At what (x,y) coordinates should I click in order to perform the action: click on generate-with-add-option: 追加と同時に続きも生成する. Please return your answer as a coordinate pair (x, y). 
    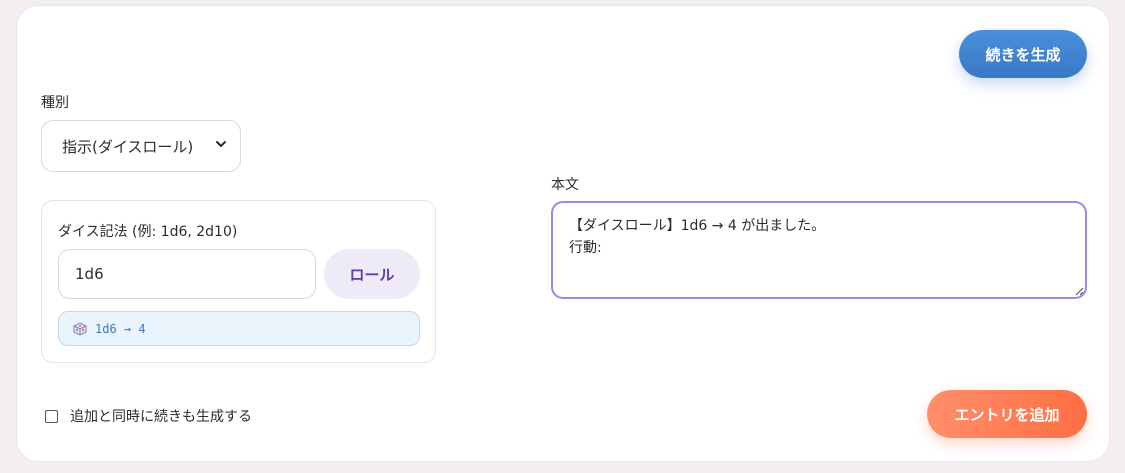
    Looking at the image, I should click on (148, 416).